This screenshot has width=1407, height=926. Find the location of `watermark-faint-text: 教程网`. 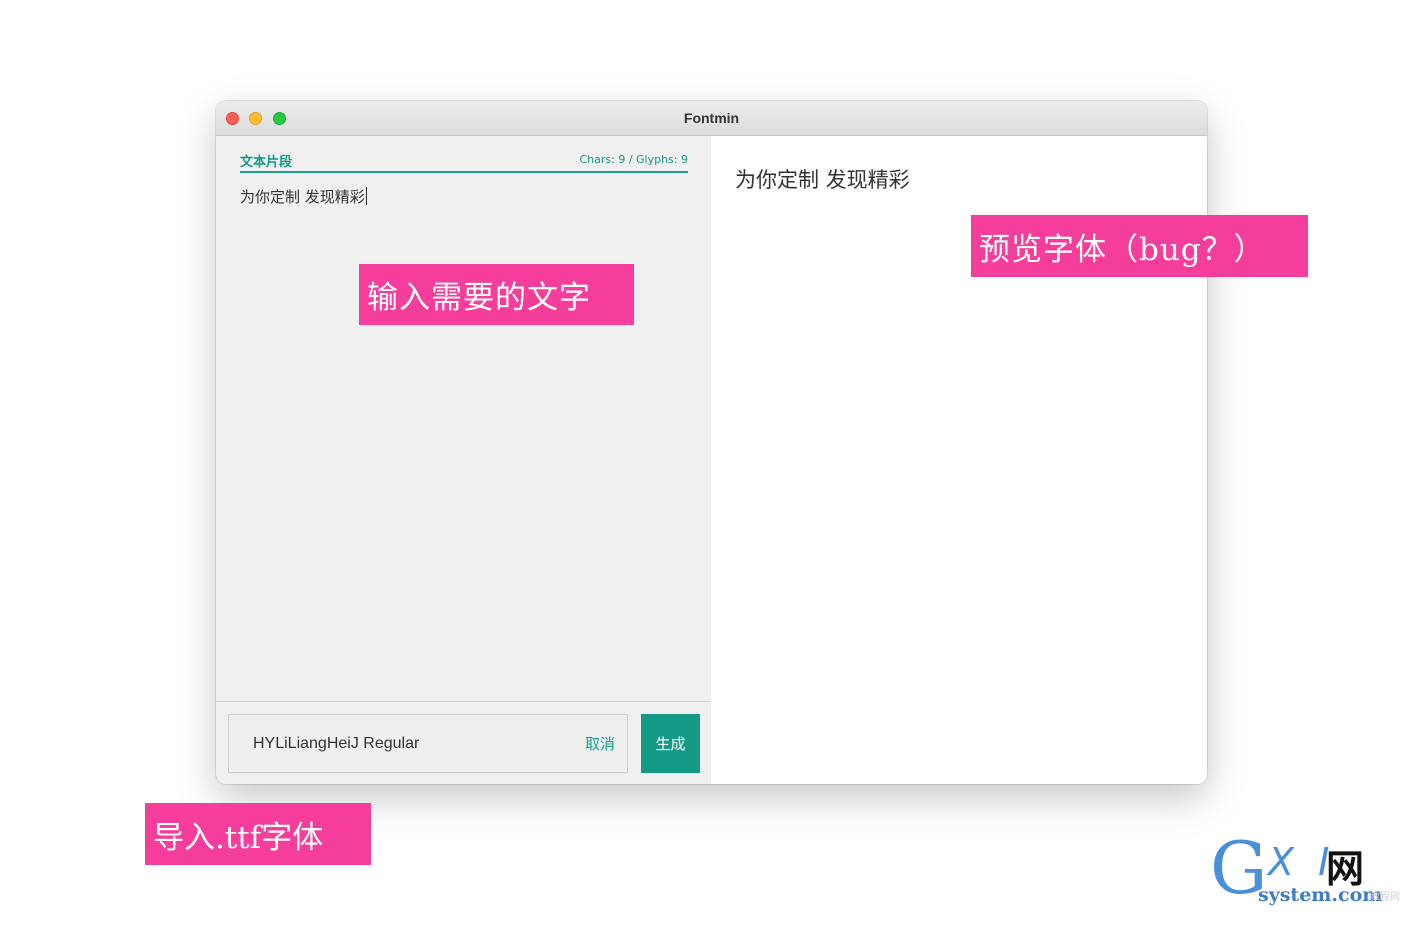

watermark-faint-text: 教程网 is located at coordinates (1385, 897).